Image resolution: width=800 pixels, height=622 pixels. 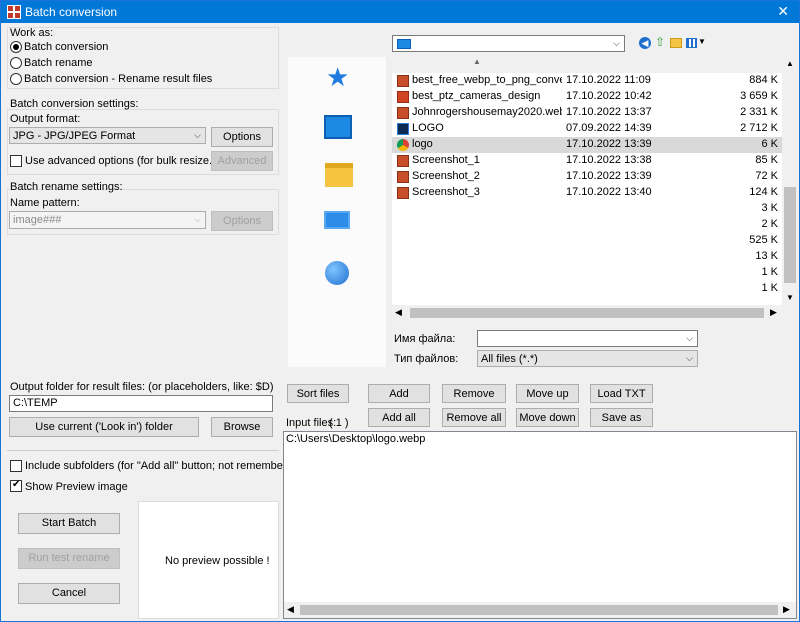 What do you see at coordinates (242, 427) in the screenshot?
I see `browse-button: Browse` at bounding box center [242, 427].